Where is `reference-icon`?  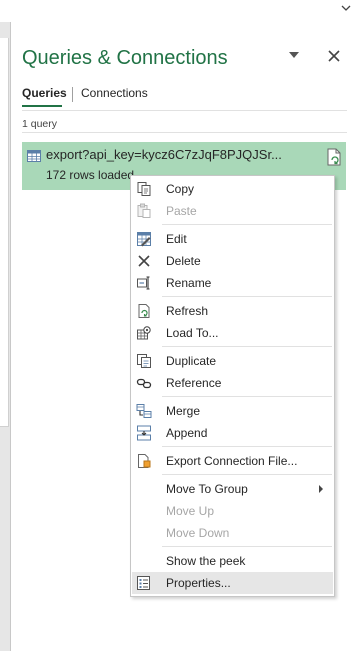
reference-icon is located at coordinates (144, 383).